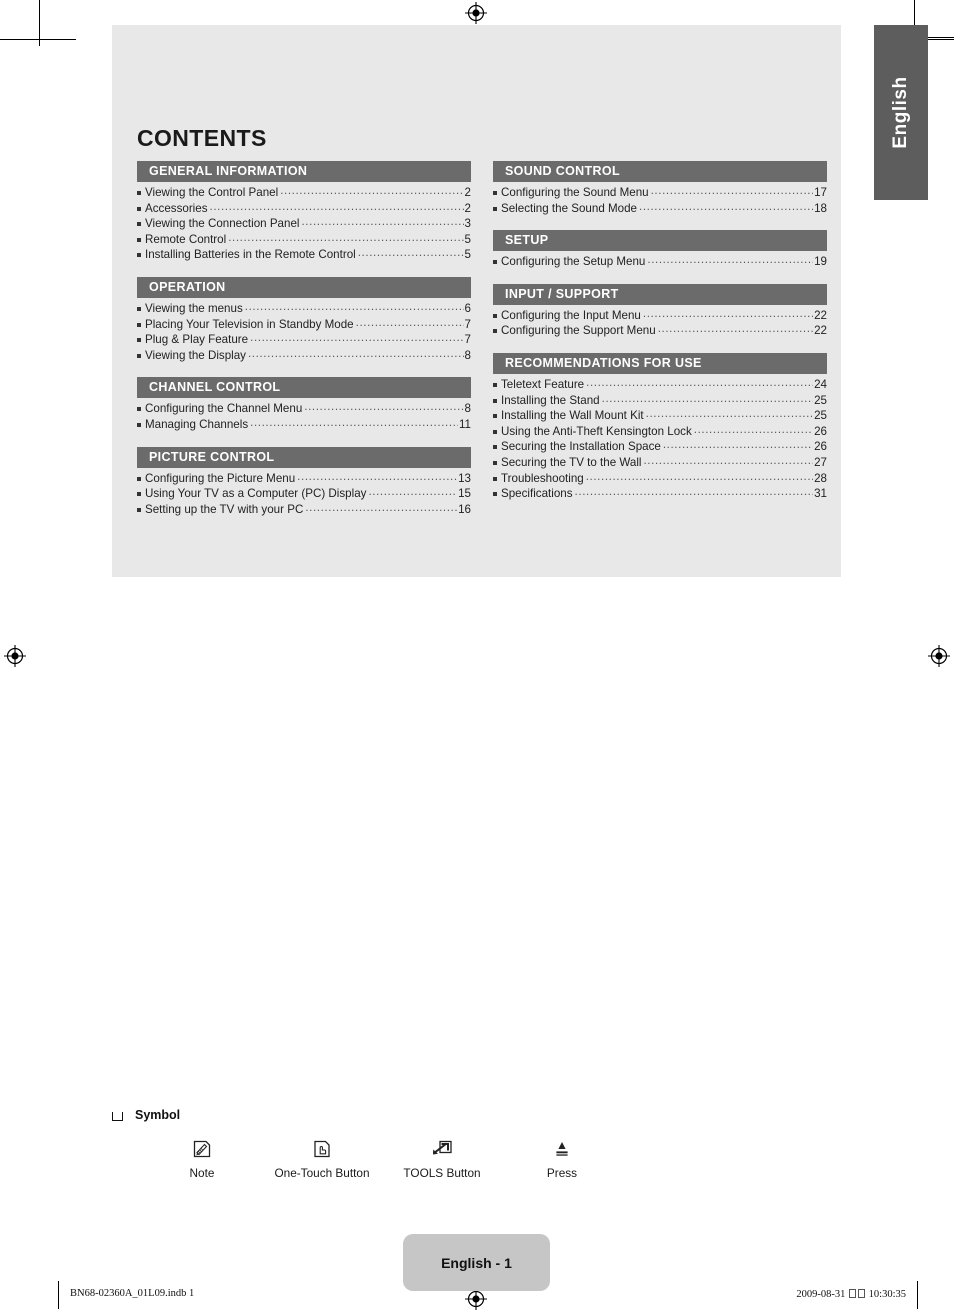 The width and height of the screenshot is (954, 1315). What do you see at coordinates (58, 1295) in the screenshot?
I see `footer-left-rule` at bounding box center [58, 1295].